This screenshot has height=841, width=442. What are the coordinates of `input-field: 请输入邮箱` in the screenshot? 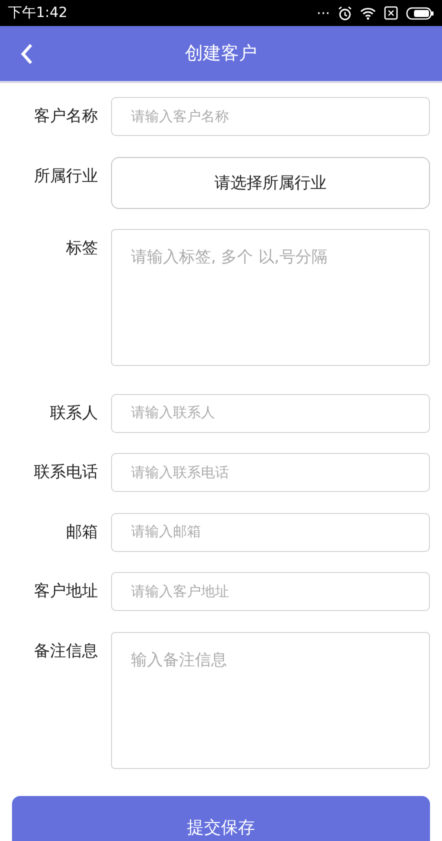 It's located at (270, 532).